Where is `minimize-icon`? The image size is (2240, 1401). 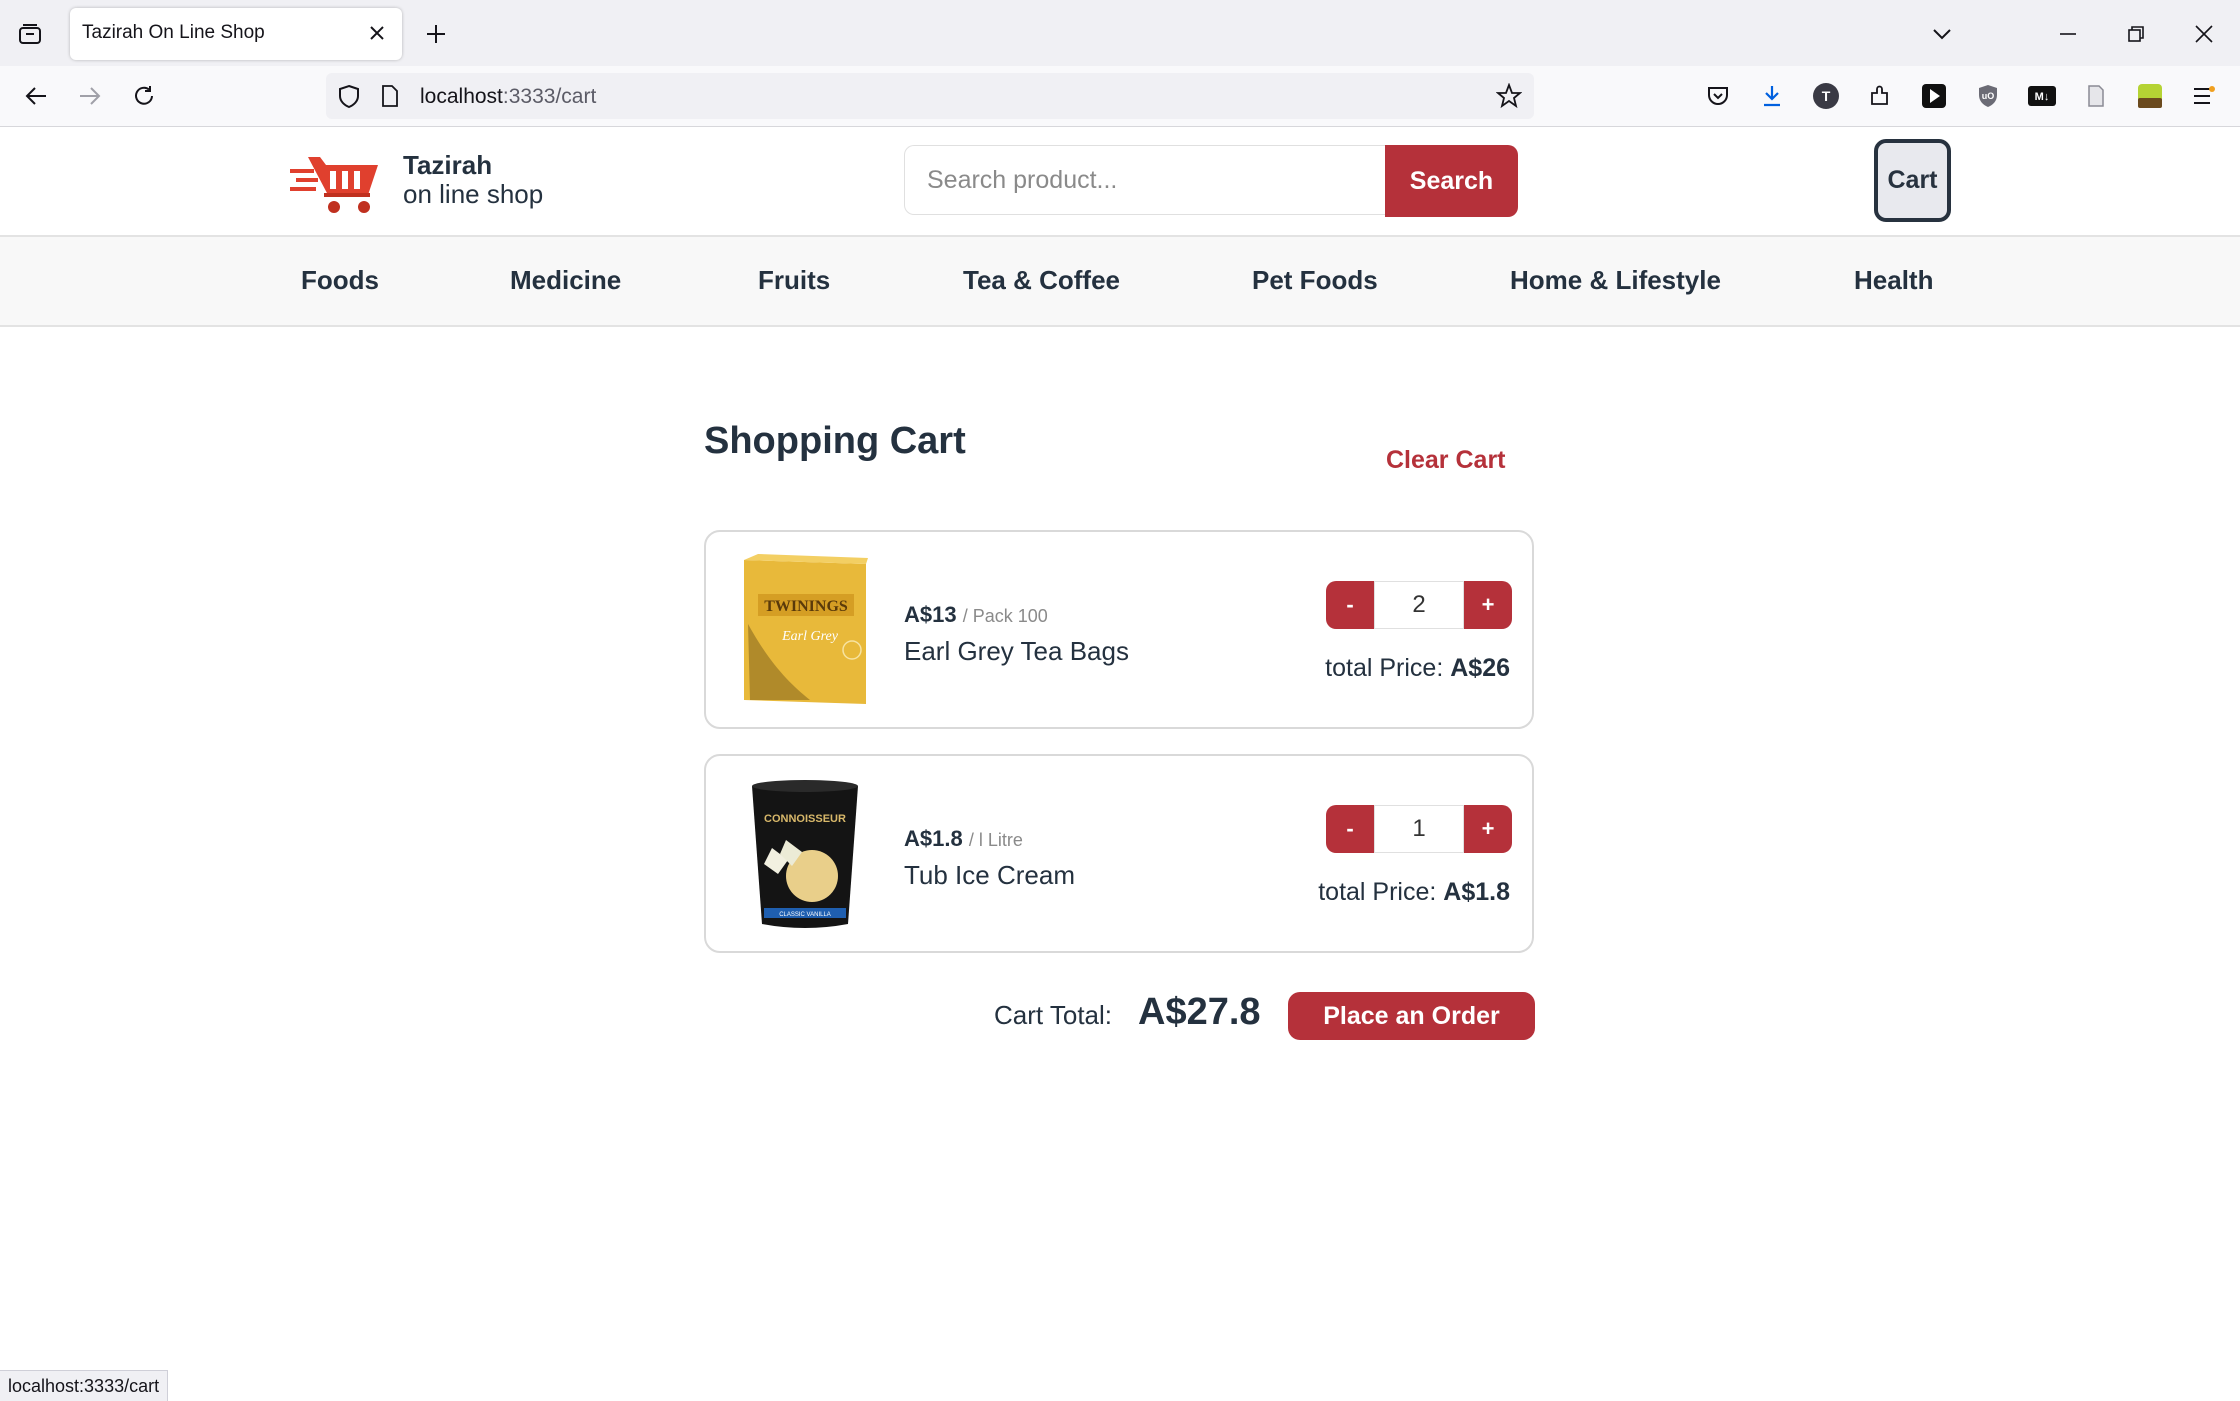
minimize-icon is located at coordinates (2068, 34).